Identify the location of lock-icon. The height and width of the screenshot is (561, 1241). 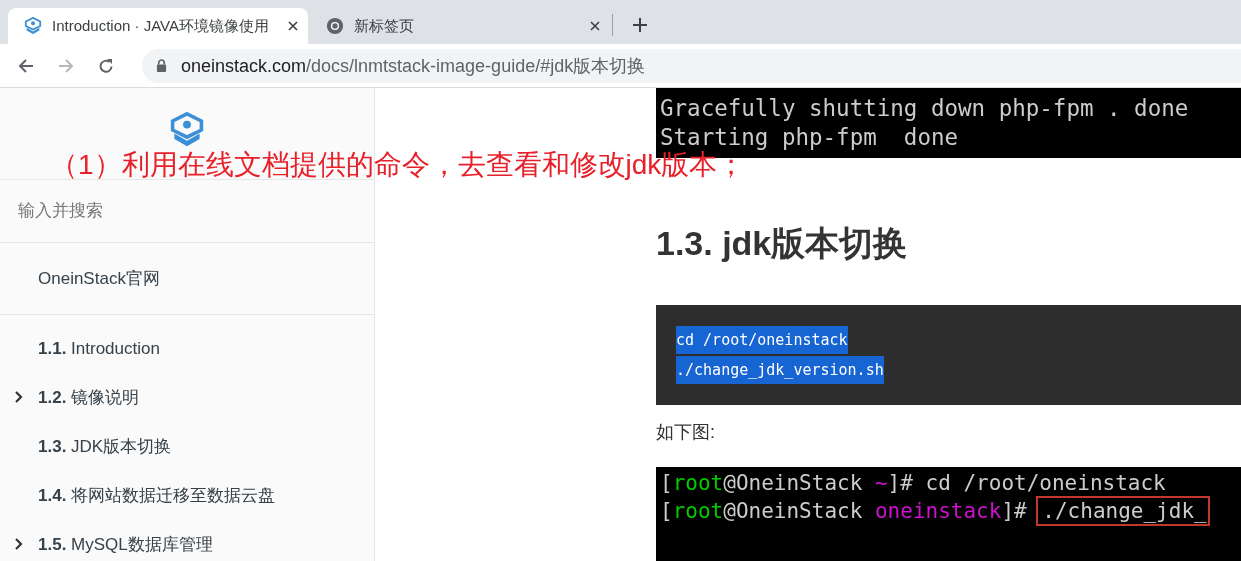
(161, 65).